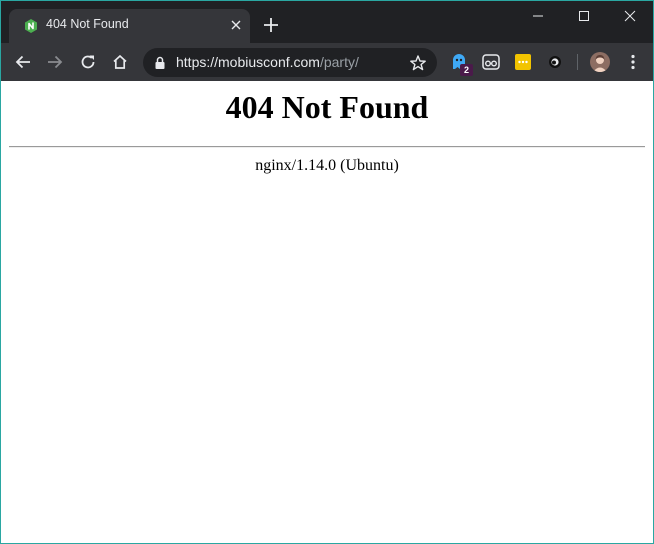 This screenshot has width=654, height=544. Describe the element at coordinates (630, 16) in the screenshot. I see `window-close-icon` at that location.